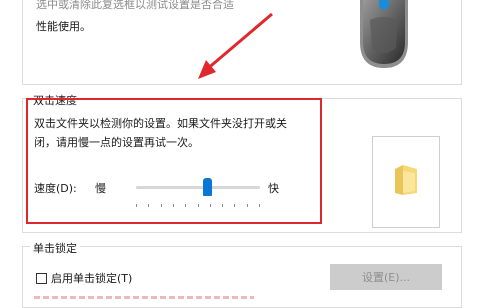  I want to click on speed-fast-label: 快, so click(273, 188).